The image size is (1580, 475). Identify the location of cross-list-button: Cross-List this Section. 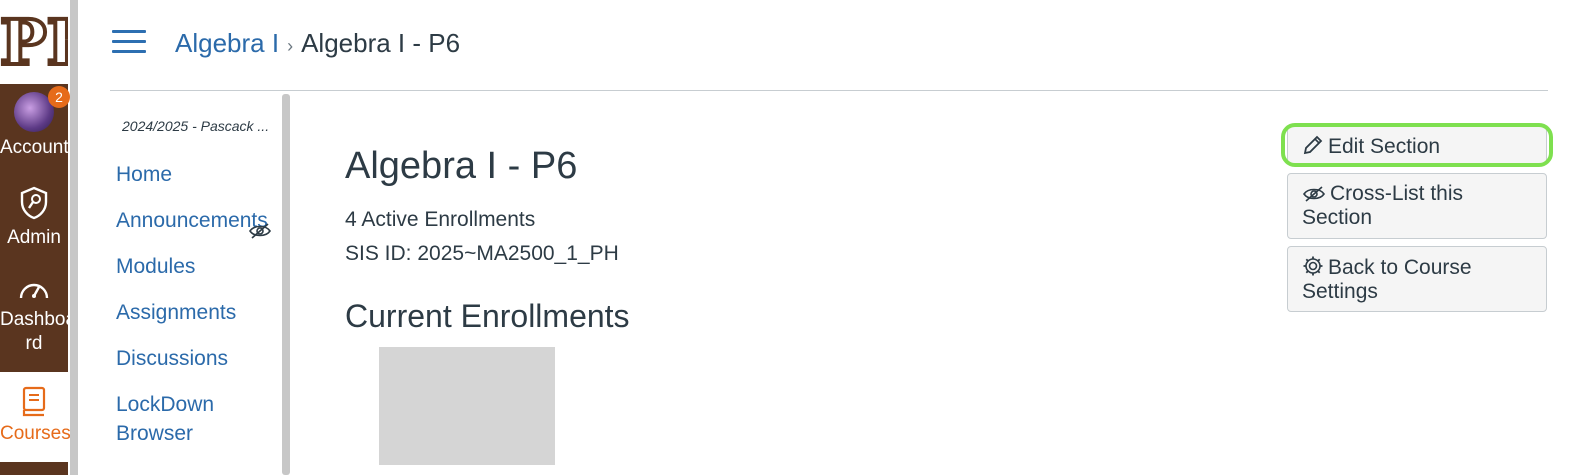
(1417, 206).